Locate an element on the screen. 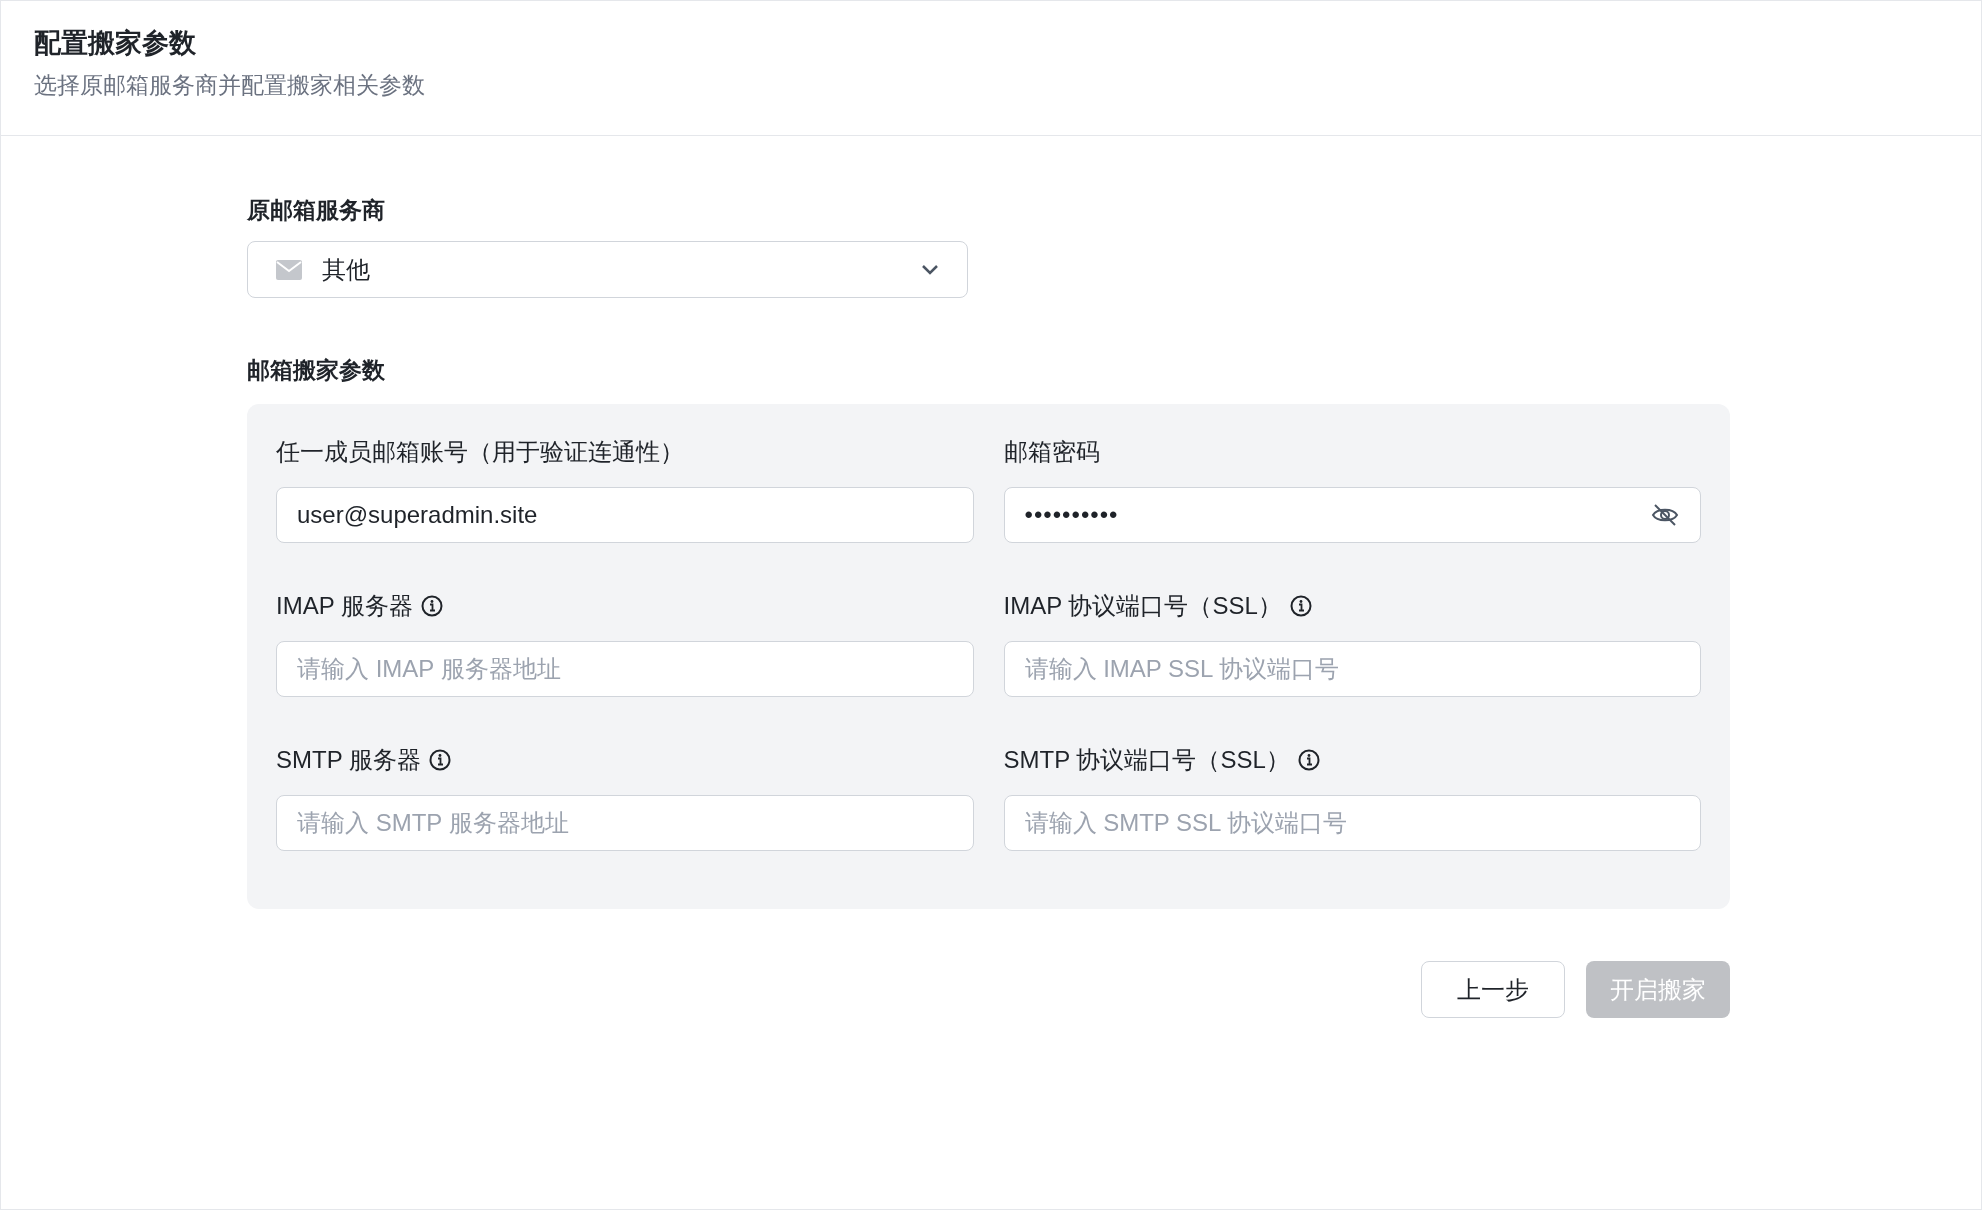  eye-slash-icon is located at coordinates (1665, 515).